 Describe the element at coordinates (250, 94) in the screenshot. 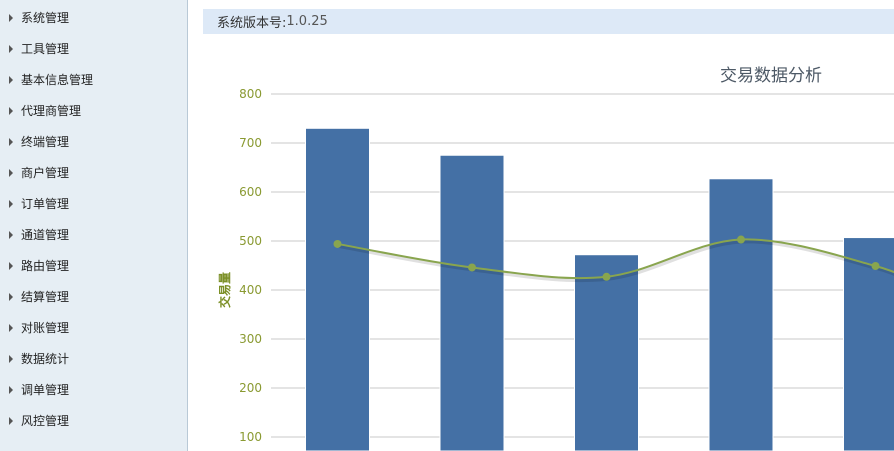

I see `y-tick-label: 800` at that location.